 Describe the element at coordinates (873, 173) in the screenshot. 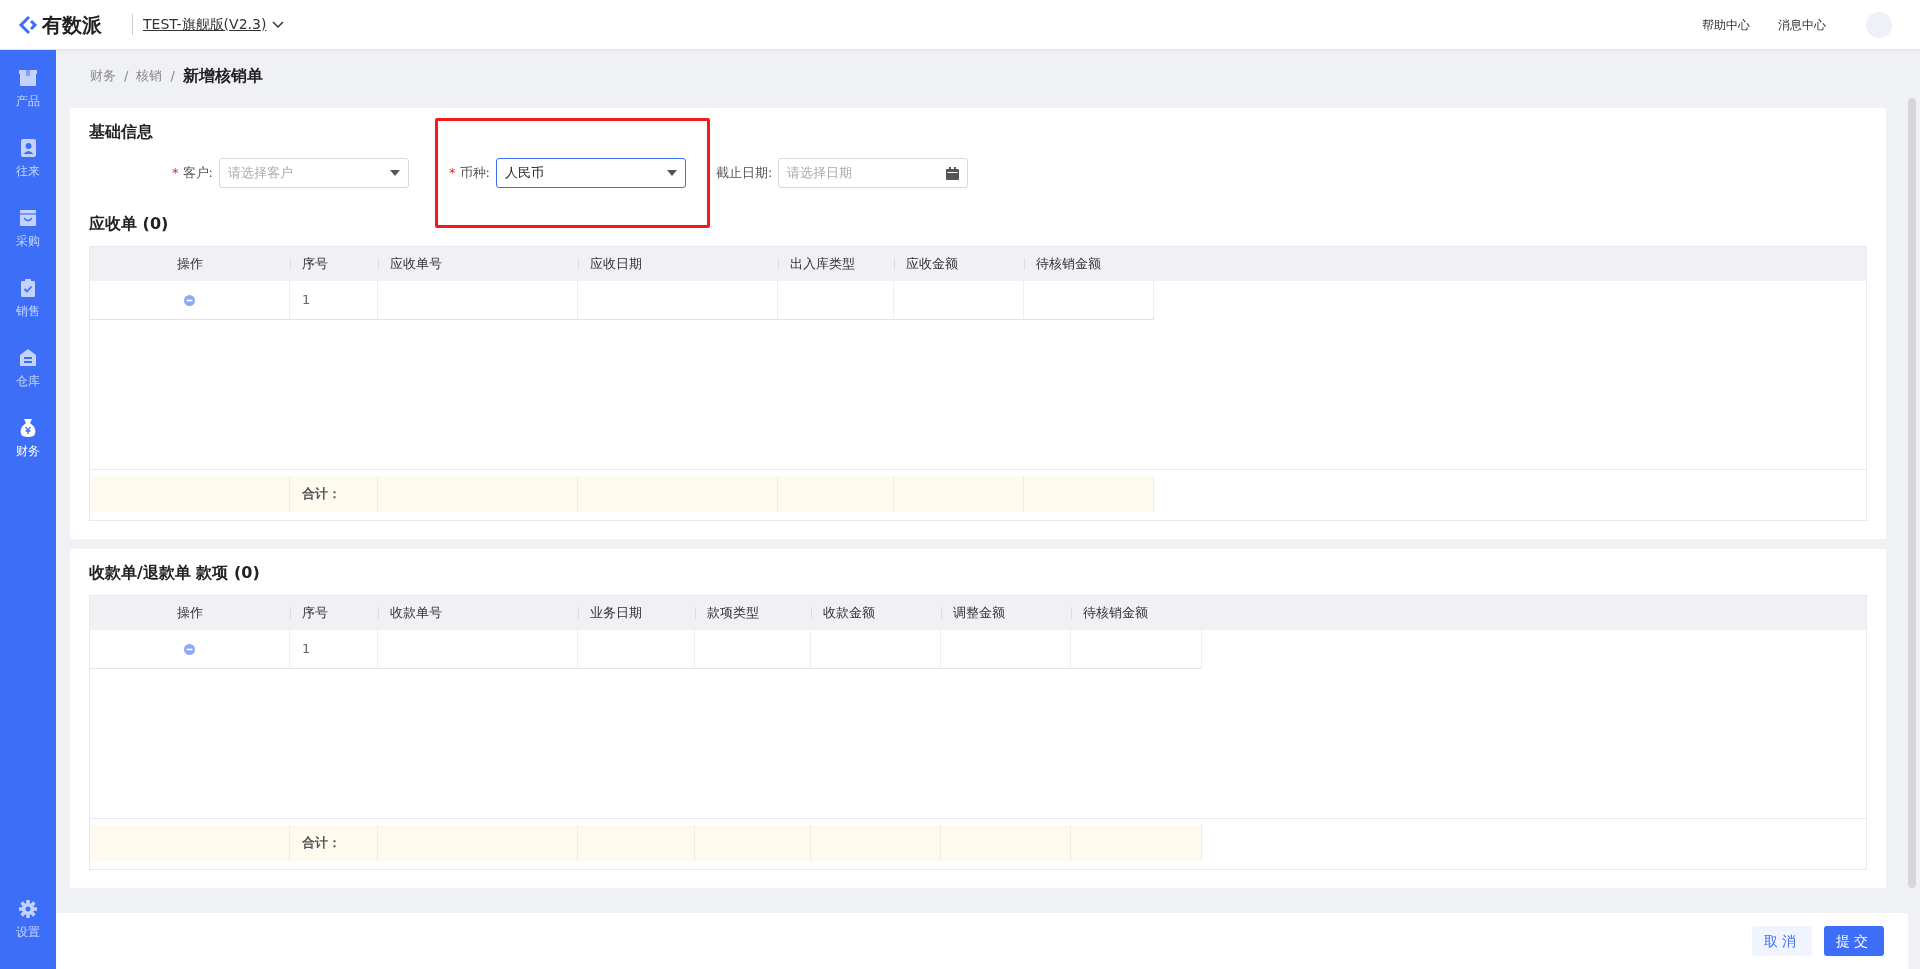

I see `date-field: 请选择日期` at that location.